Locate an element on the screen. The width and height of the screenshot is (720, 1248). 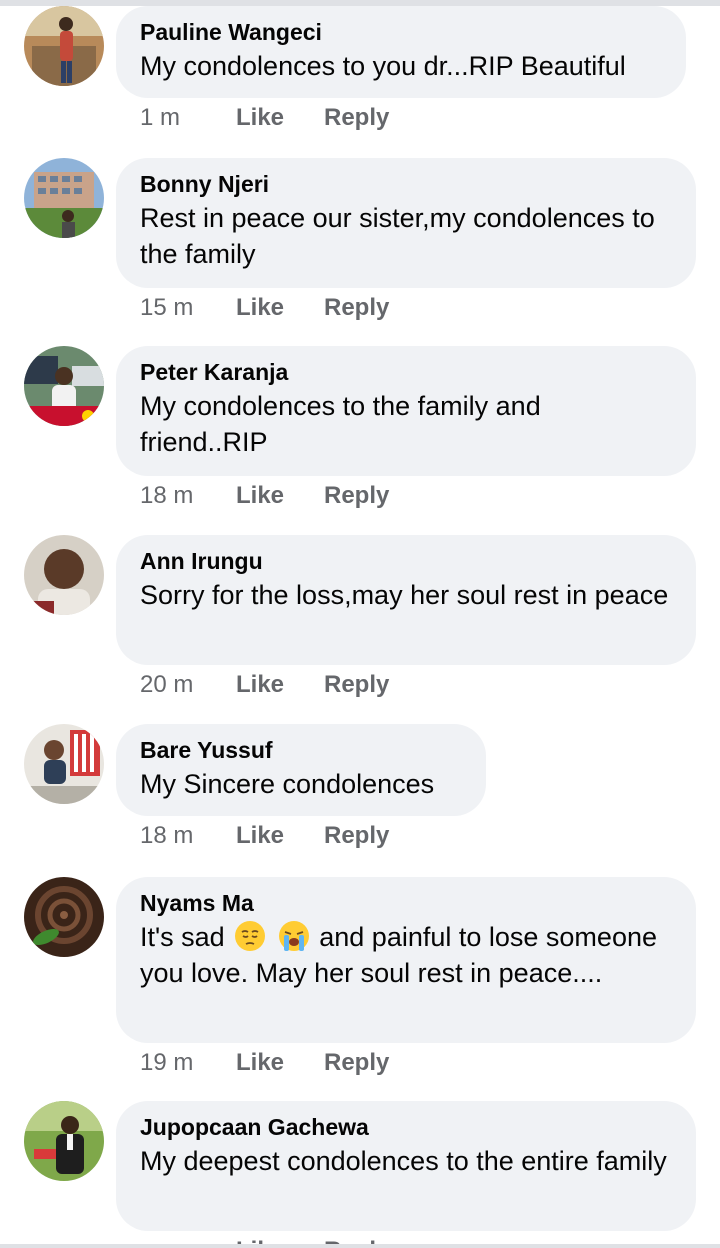
comment-author: Pauline Wangeci is located at coordinates (401, 32).